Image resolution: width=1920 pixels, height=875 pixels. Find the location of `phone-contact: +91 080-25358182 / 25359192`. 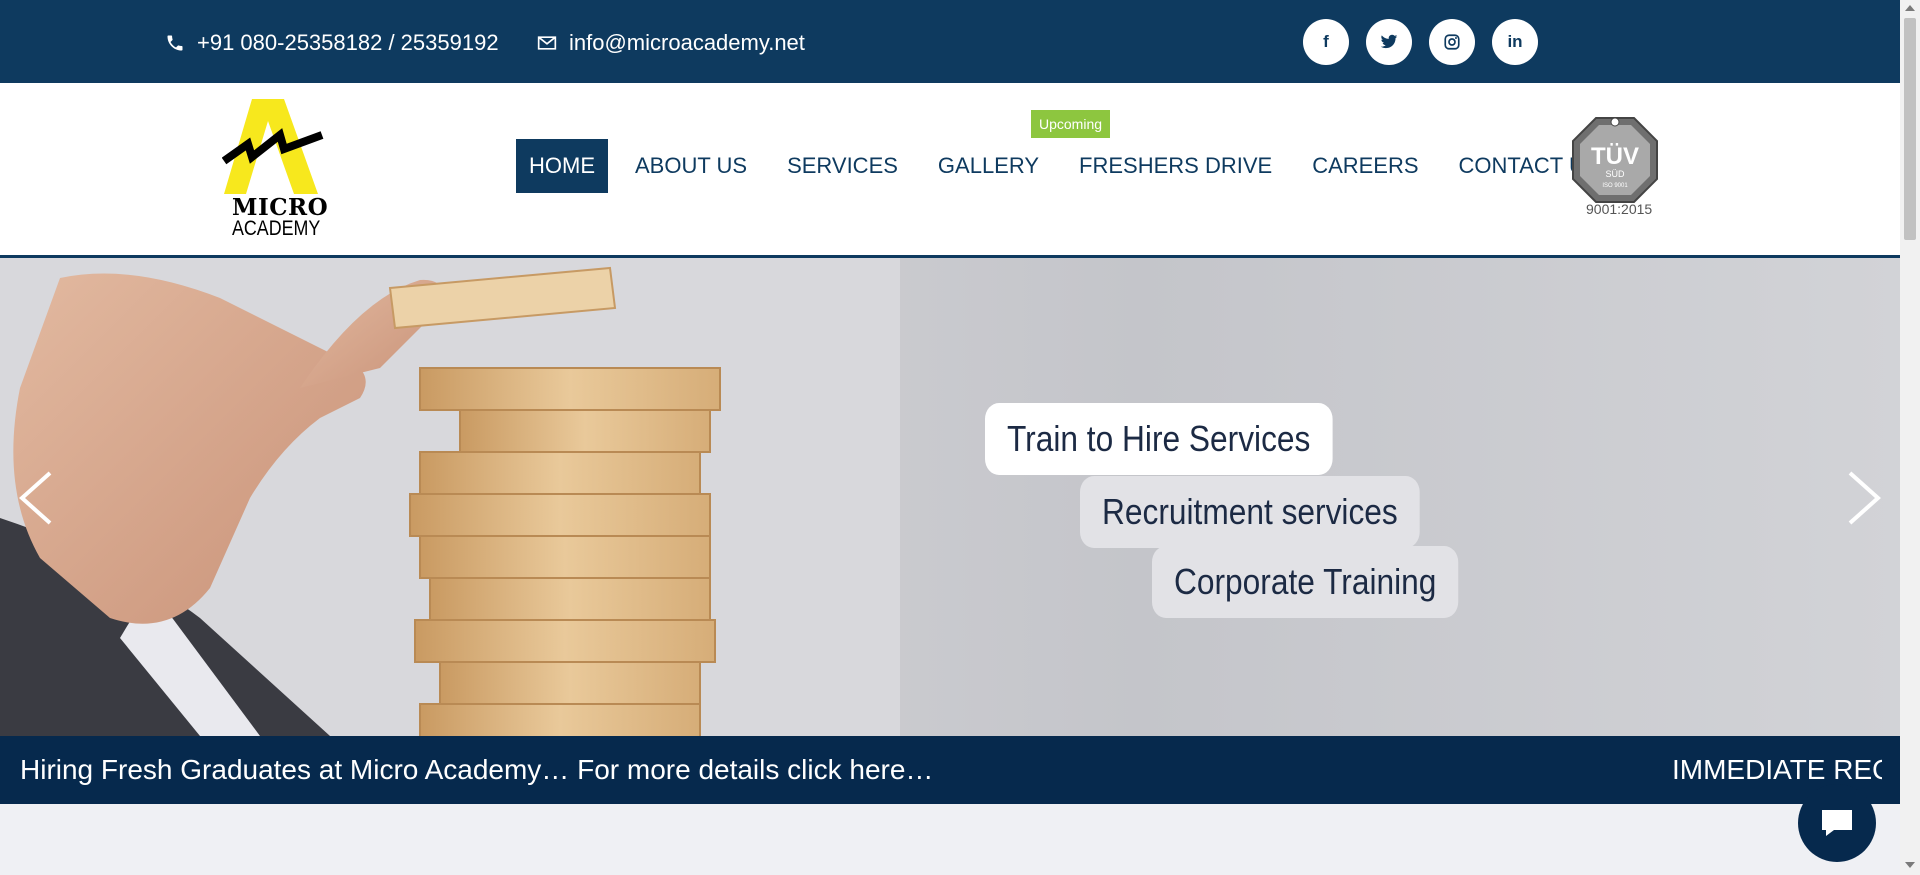

phone-contact: +91 080-25358182 / 25359192 is located at coordinates (332, 43).